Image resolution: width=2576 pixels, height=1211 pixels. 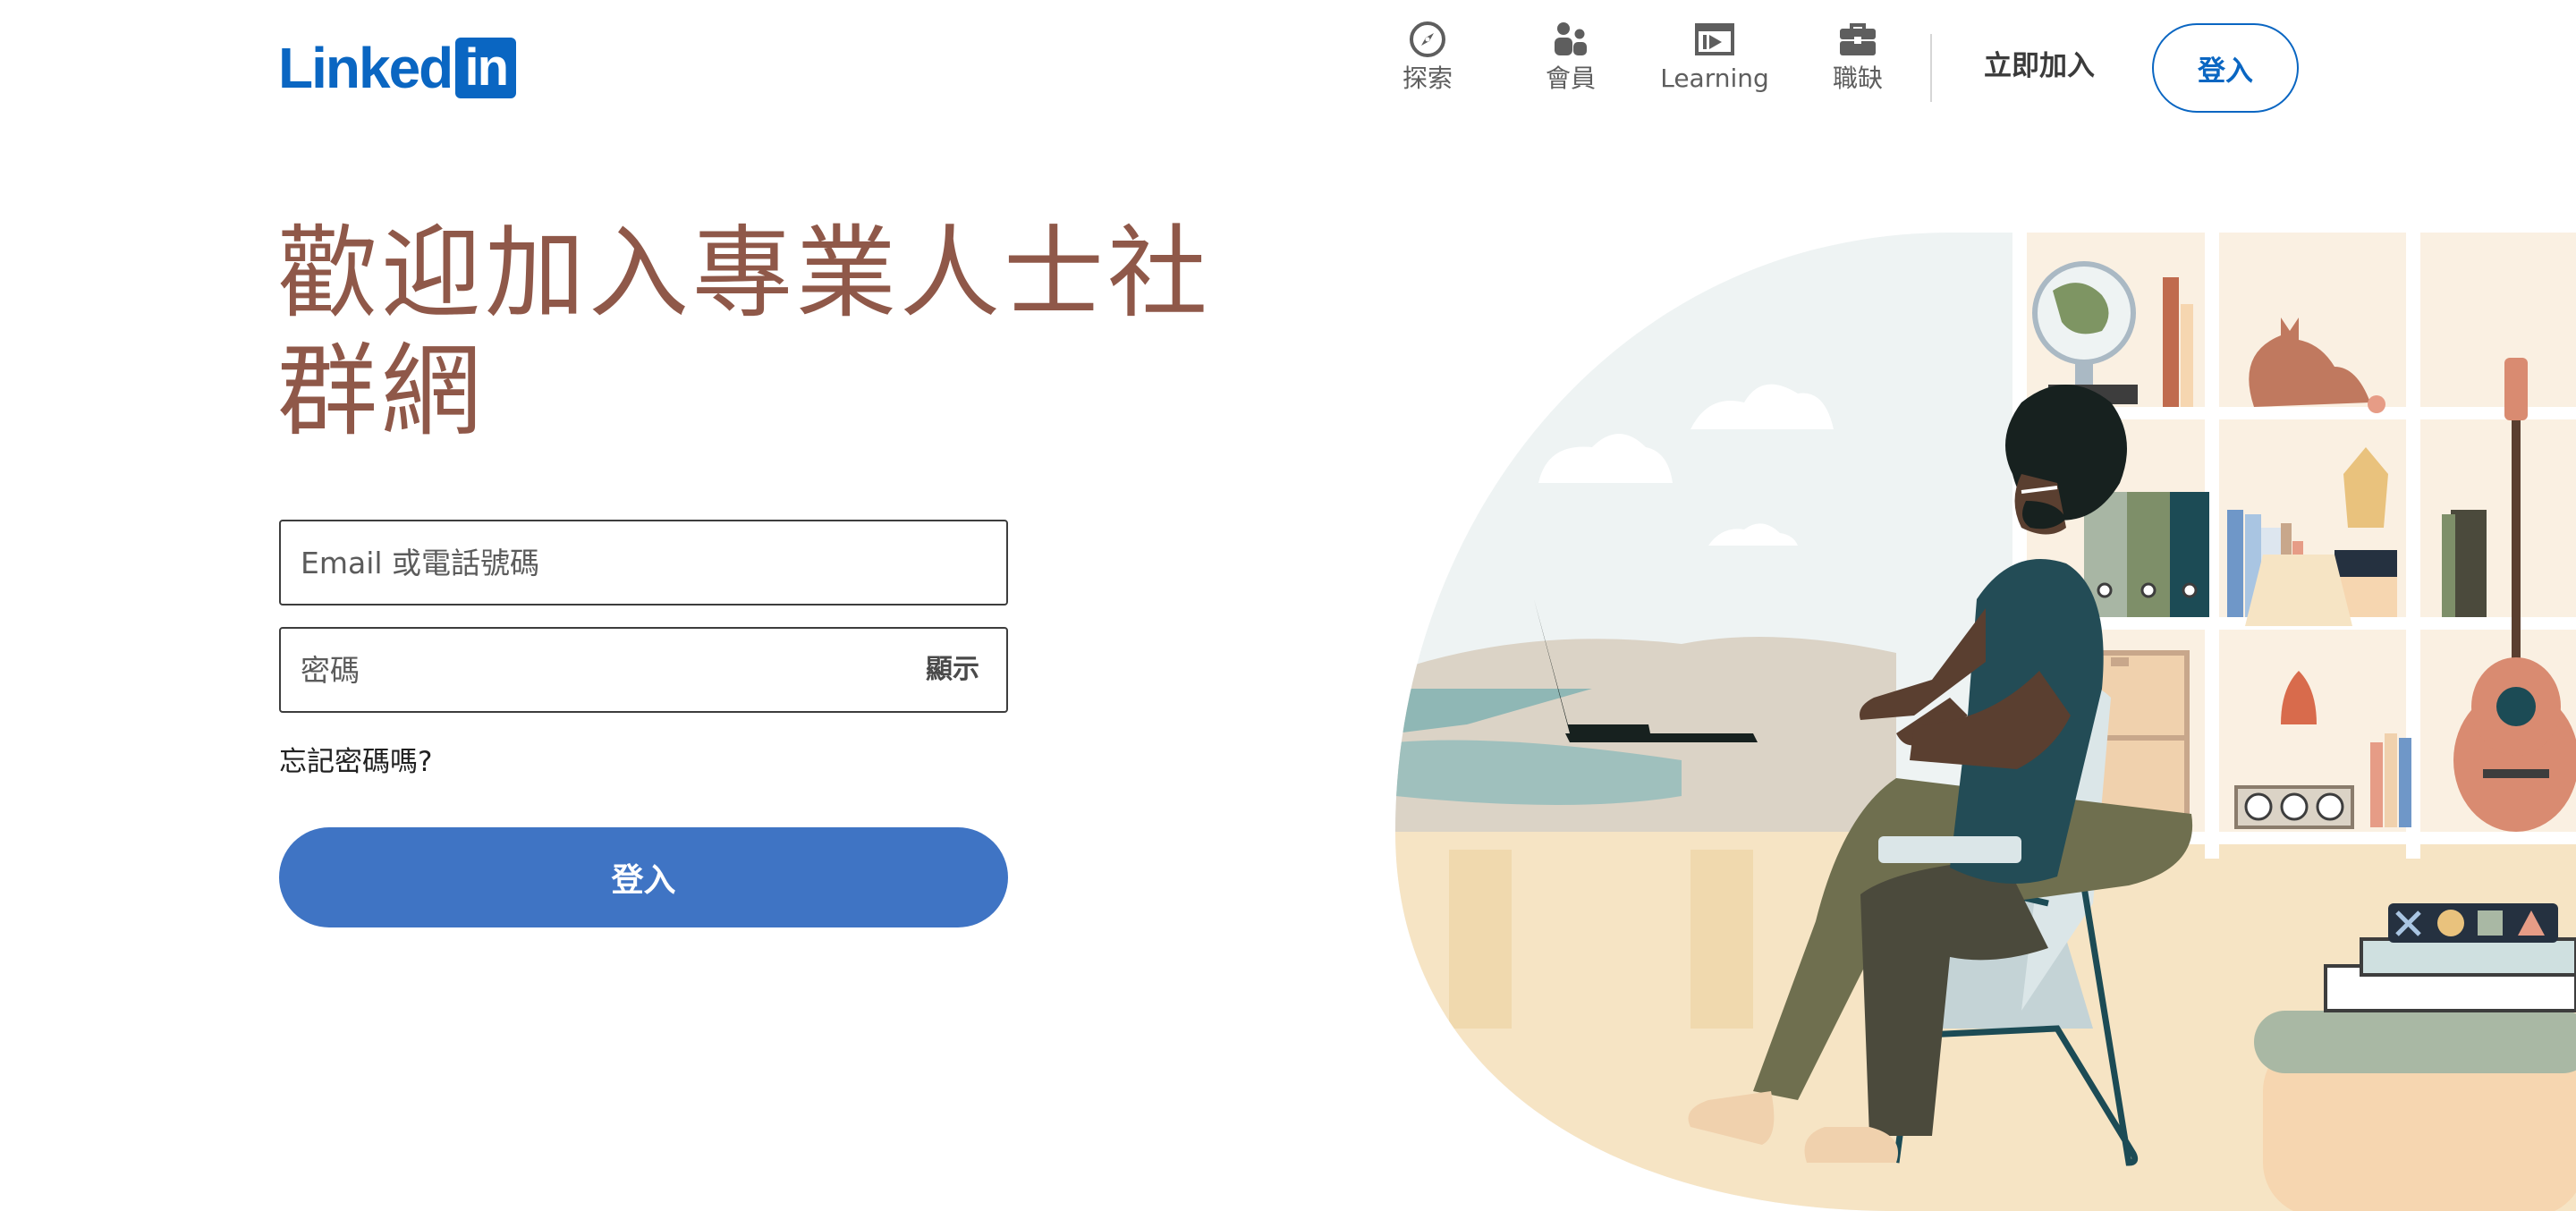 What do you see at coordinates (365, 68) in the screenshot?
I see `logo-wordmark: Linked` at bounding box center [365, 68].